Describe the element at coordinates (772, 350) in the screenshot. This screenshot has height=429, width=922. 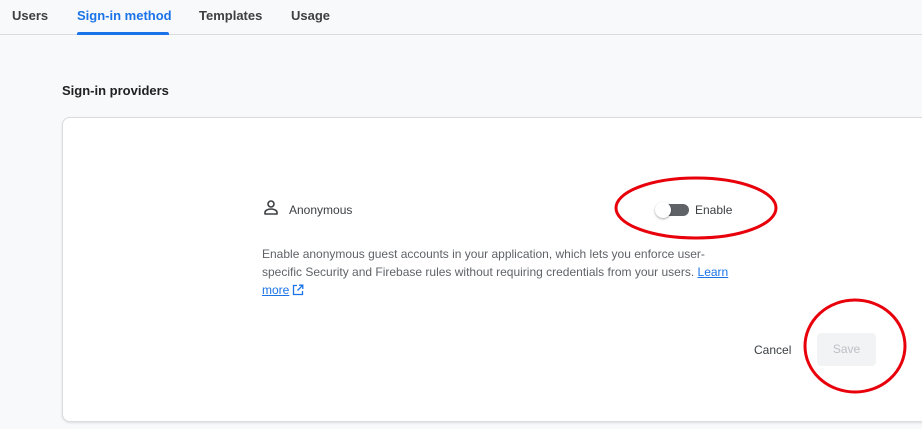
I see `cancel-button: Cancel` at that location.